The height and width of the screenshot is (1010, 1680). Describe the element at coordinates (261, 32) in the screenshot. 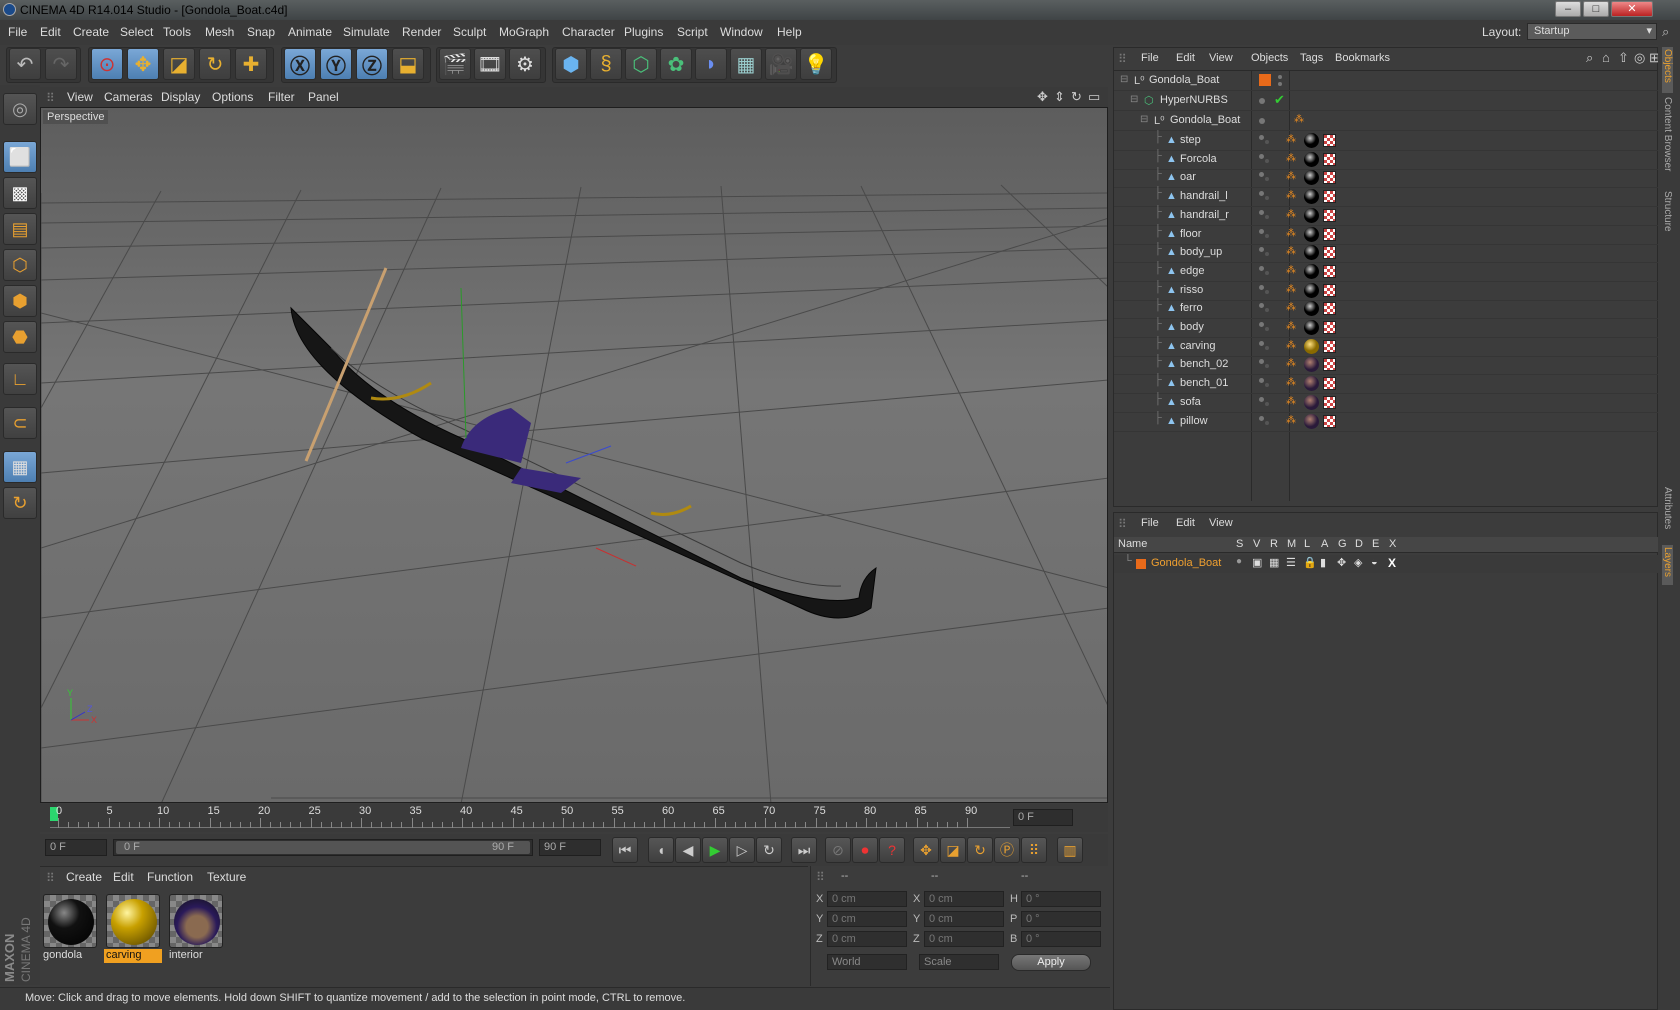

I see `menu-snap: Snap` at that location.